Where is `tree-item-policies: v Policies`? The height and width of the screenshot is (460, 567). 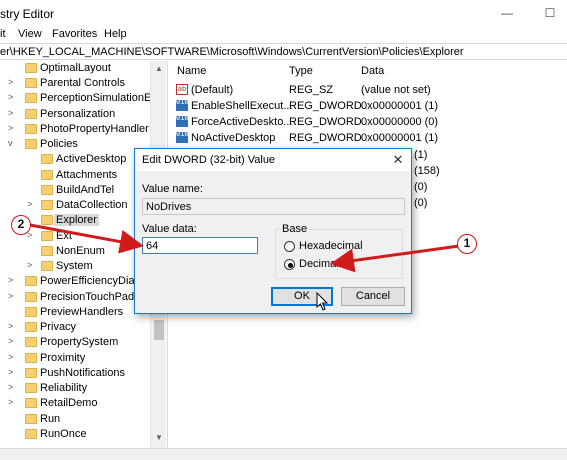 tree-item-policies: v Policies is located at coordinates (75, 144).